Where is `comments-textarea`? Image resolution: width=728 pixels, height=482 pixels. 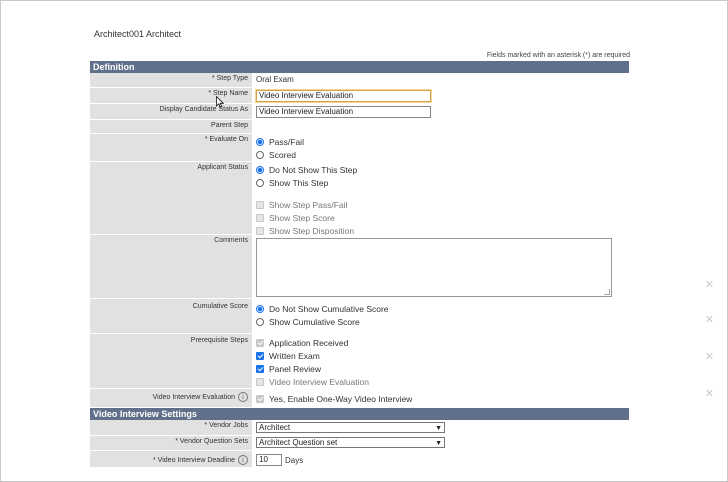 comments-textarea is located at coordinates (434, 267).